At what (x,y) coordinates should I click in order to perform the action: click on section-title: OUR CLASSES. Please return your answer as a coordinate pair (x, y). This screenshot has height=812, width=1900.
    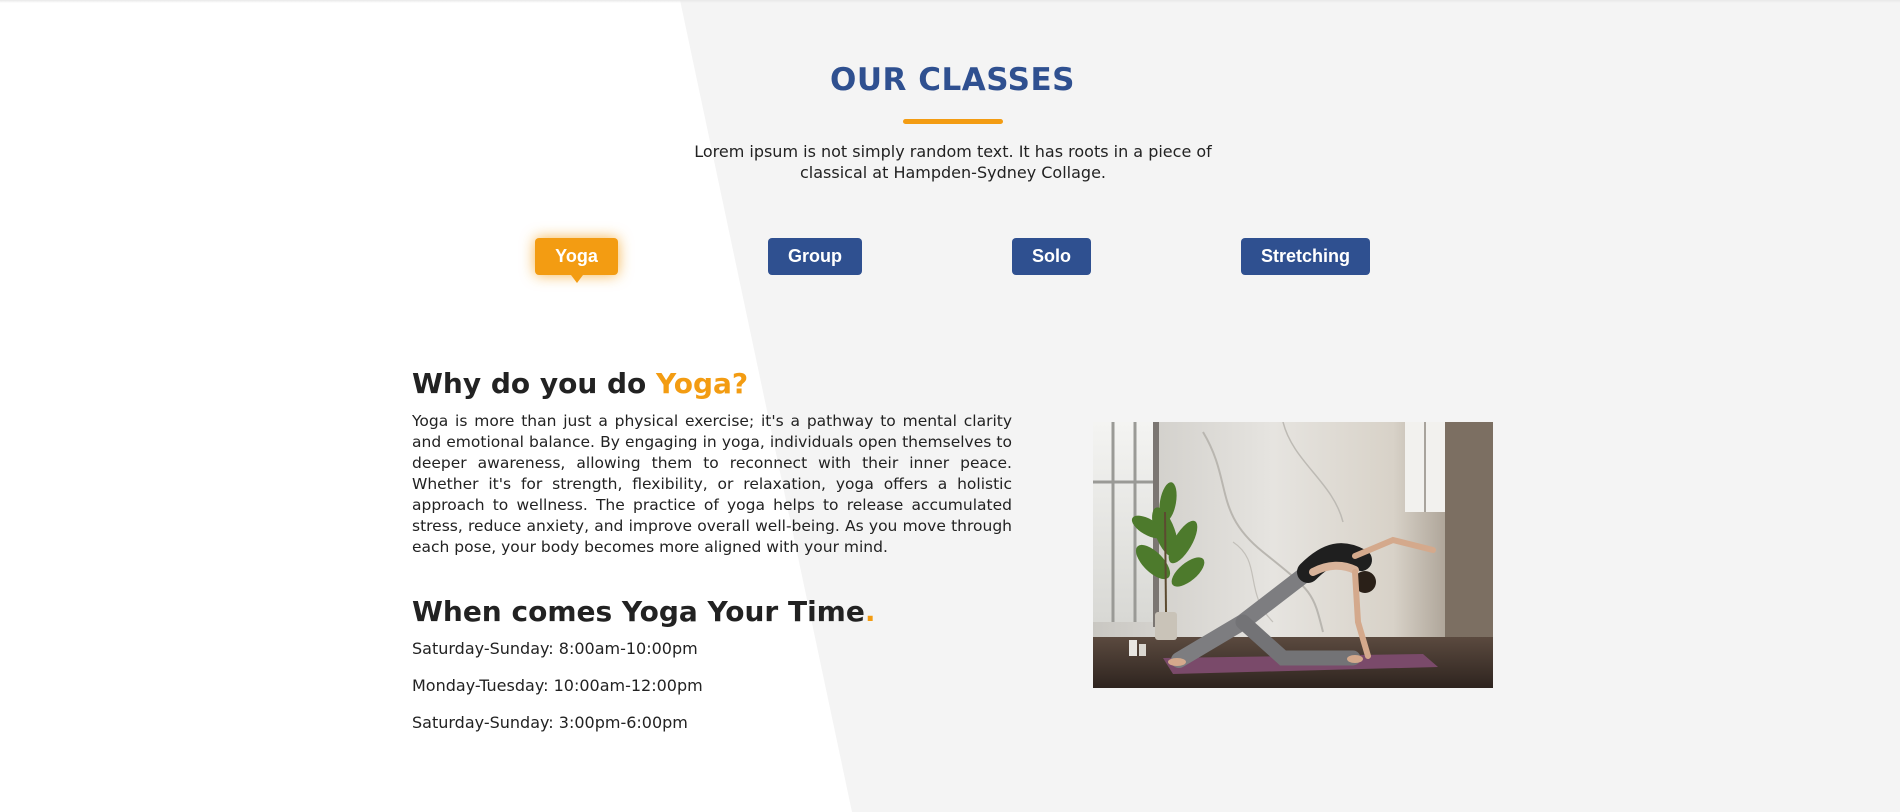
    Looking at the image, I should click on (952, 80).